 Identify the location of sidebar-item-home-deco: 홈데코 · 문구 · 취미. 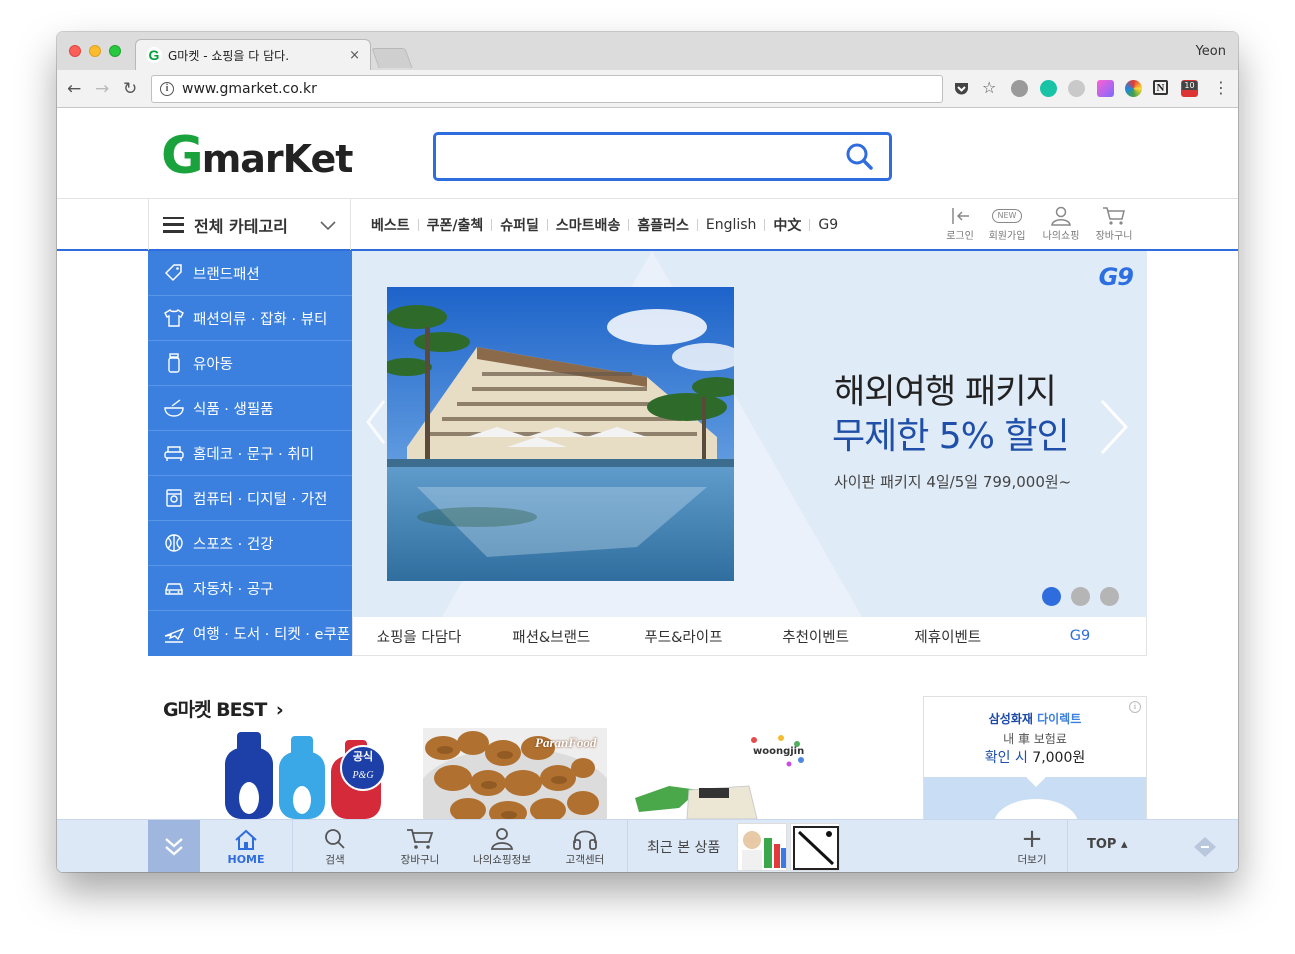
(250, 453).